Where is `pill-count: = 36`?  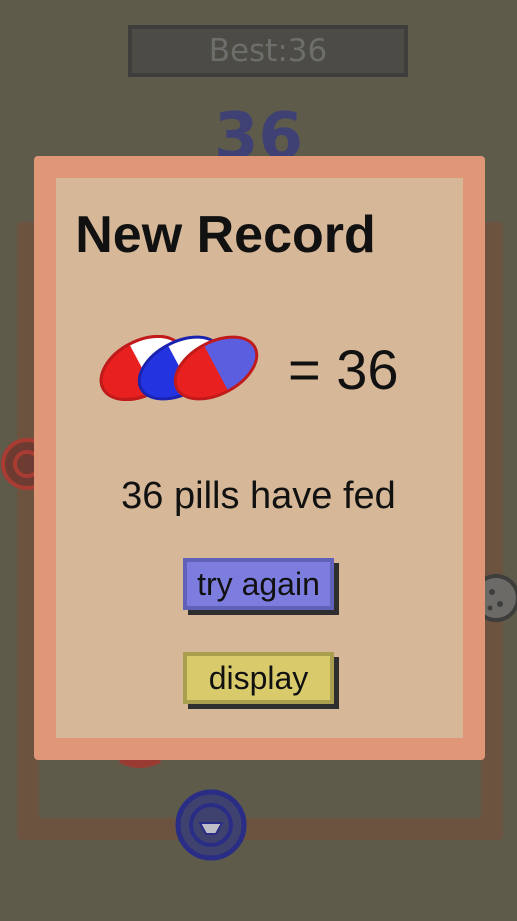
pill-count: = 36 is located at coordinates (343, 369).